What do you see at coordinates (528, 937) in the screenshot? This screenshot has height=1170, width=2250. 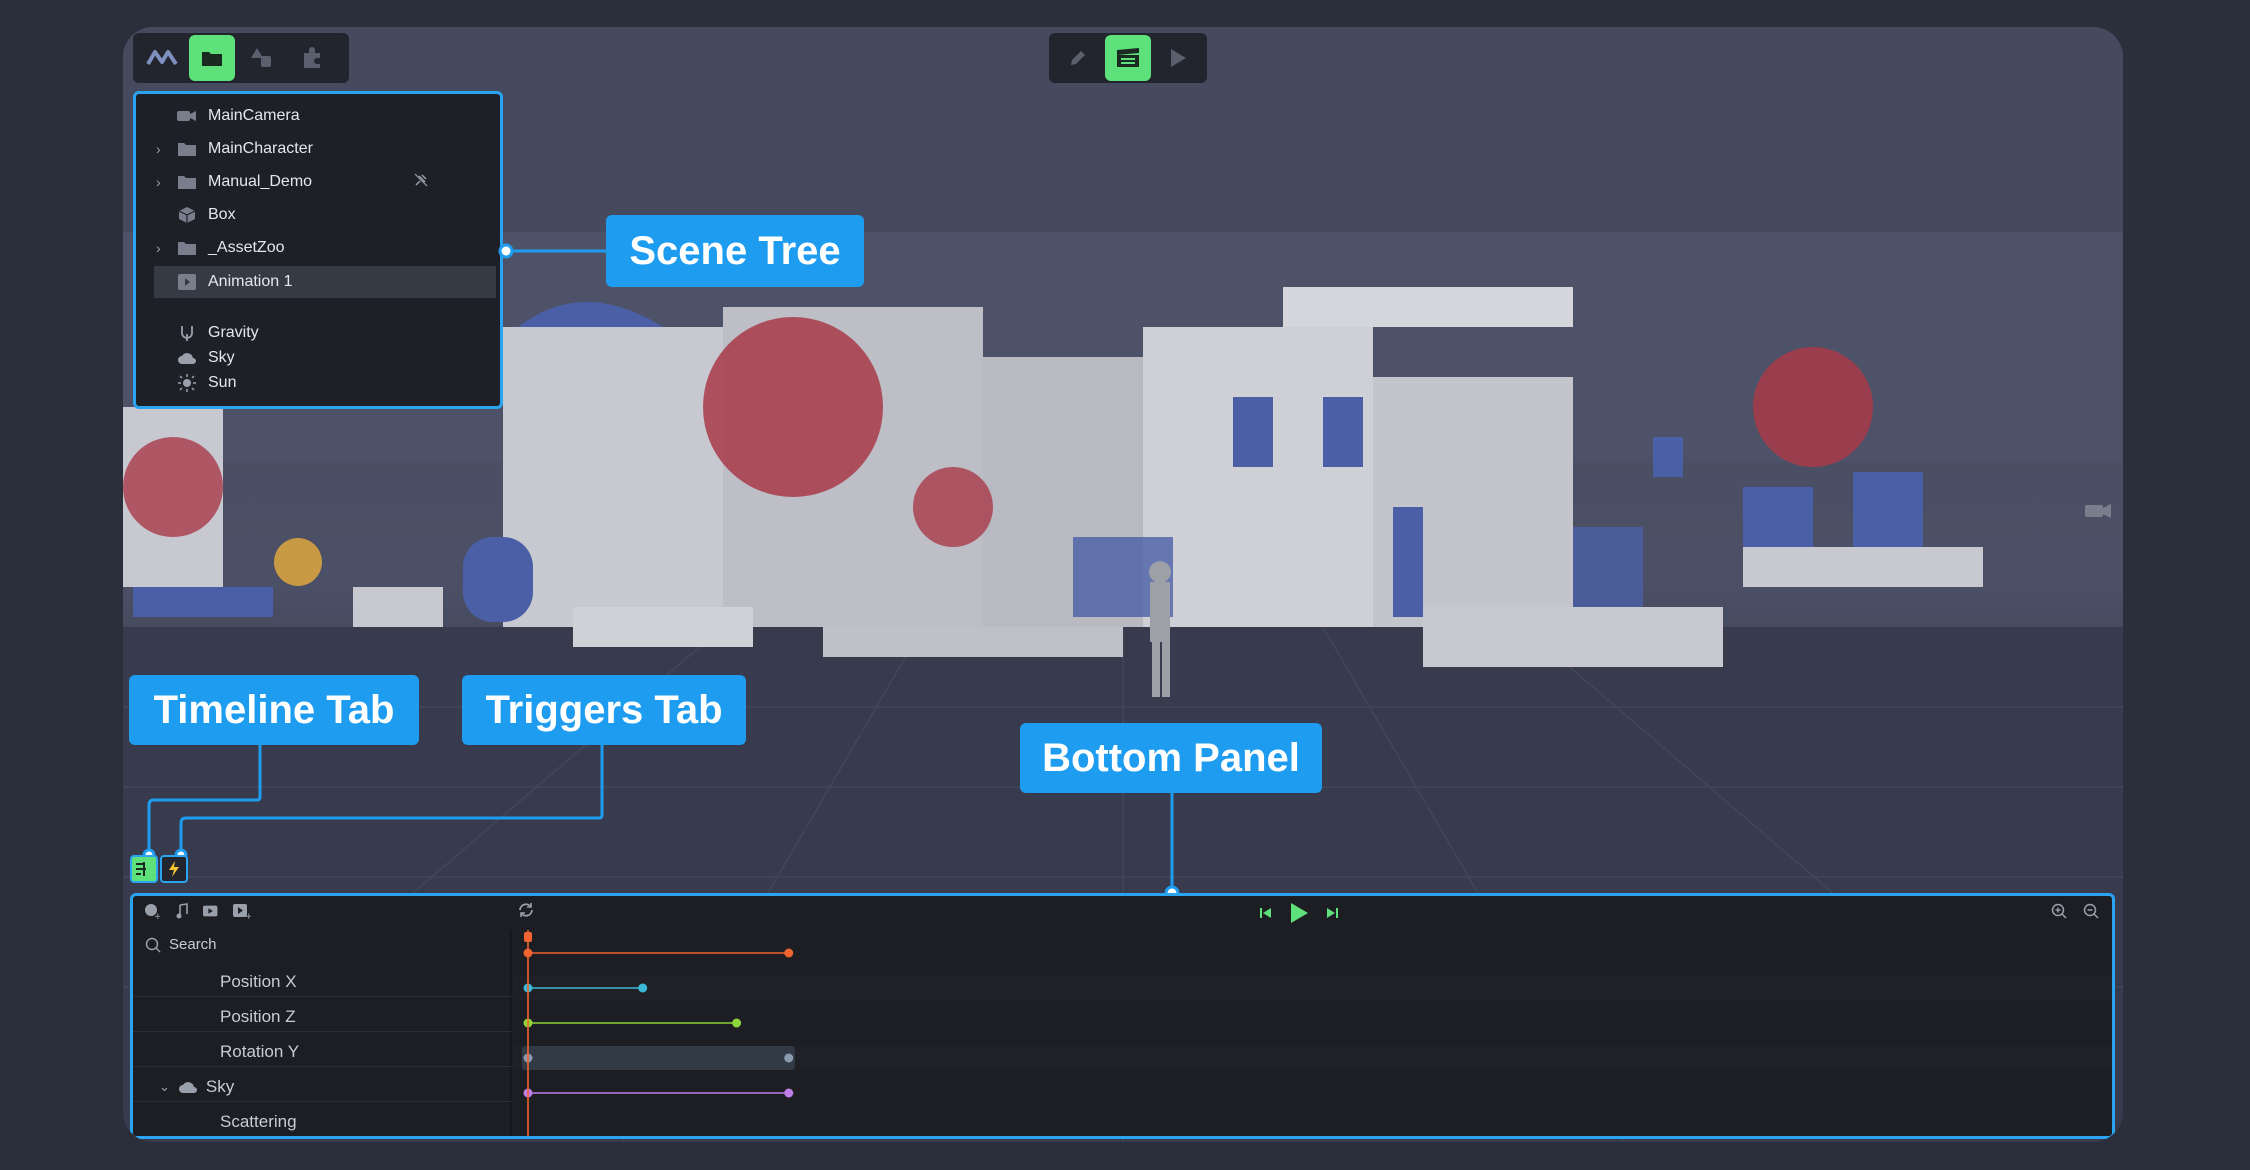 I see `playhead-handle` at bounding box center [528, 937].